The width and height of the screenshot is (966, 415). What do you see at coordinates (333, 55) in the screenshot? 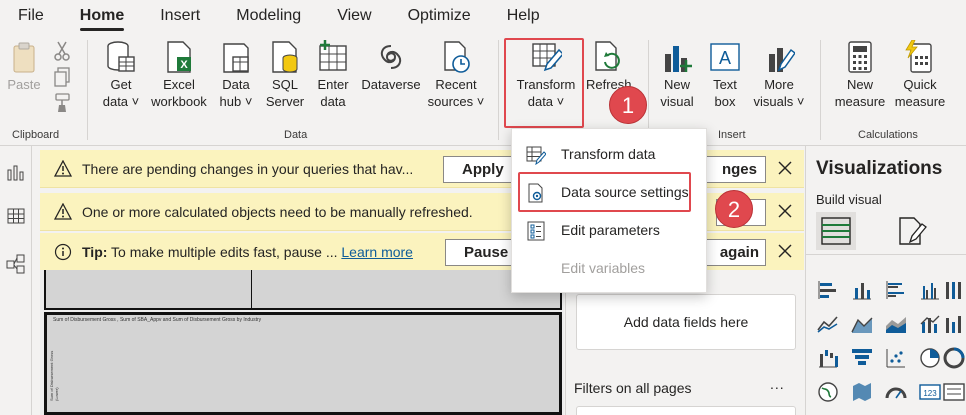
I see `enter-data-icon` at bounding box center [333, 55].